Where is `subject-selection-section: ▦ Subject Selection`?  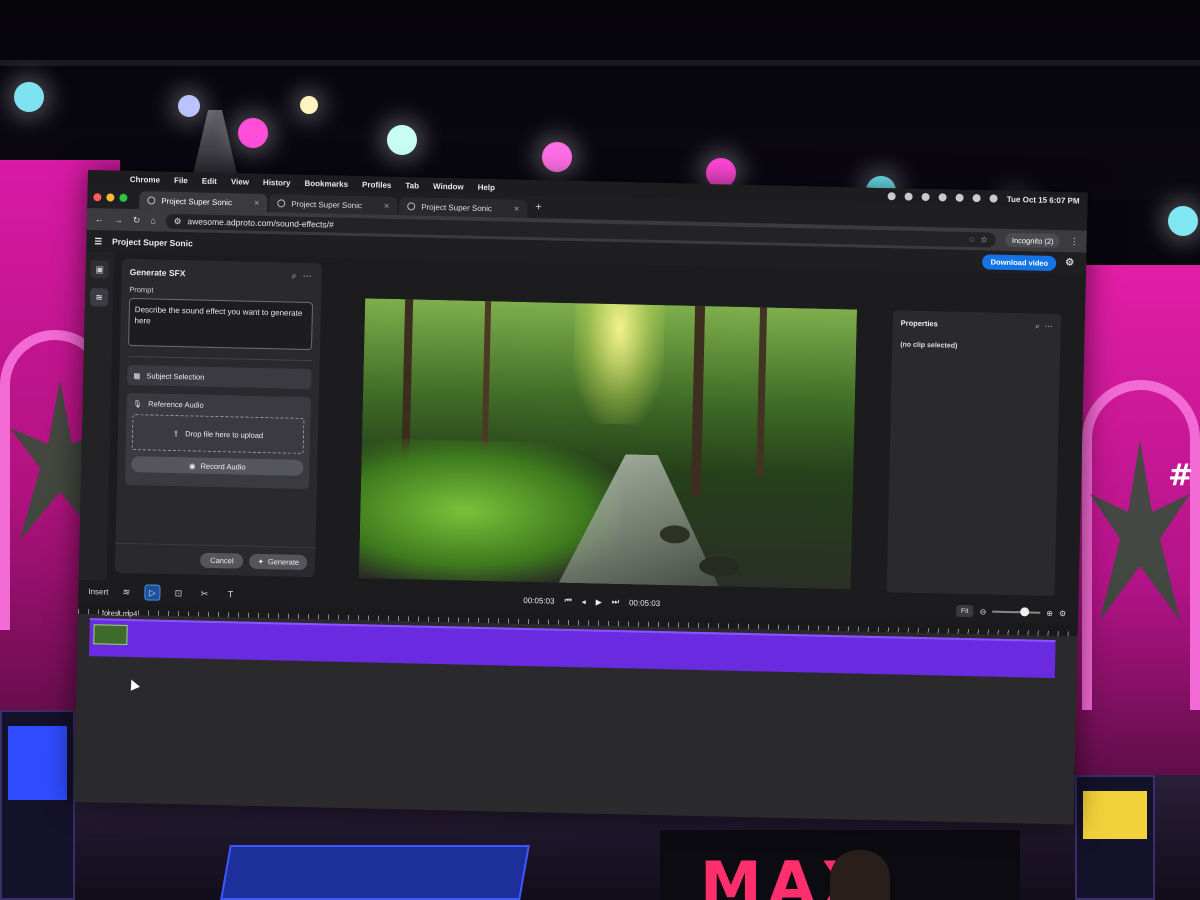 subject-selection-section: ▦ Subject Selection is located at coordinates (219, 377).